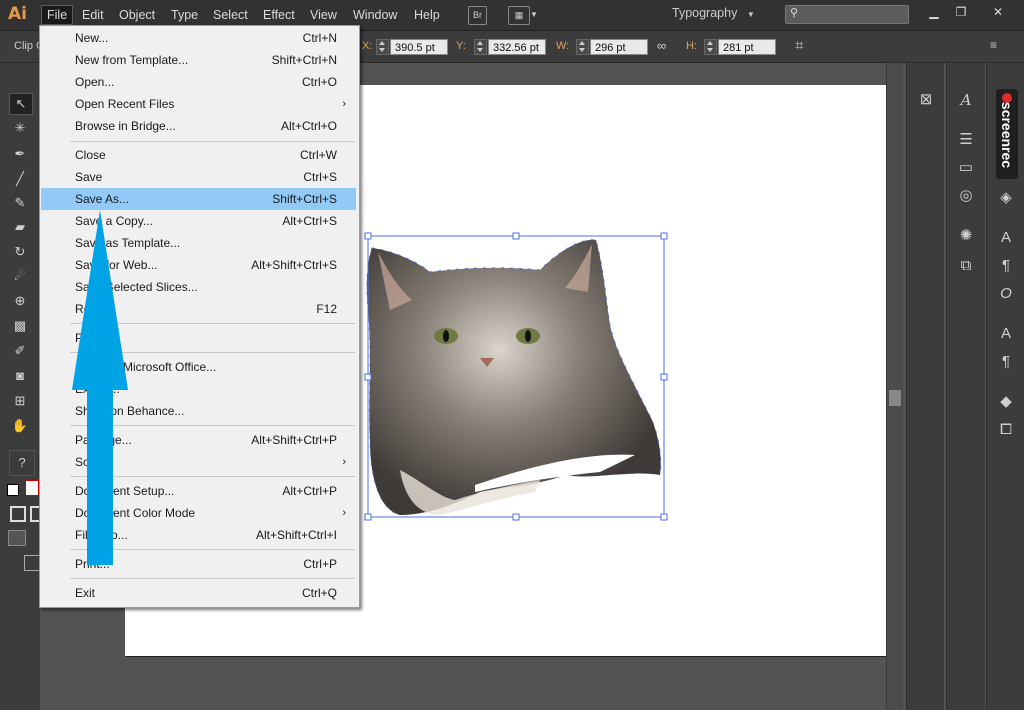 This screenshot has width=1024, height=710. What do you see at coordinates (198, 564) in the screenshot?
I see `menu-item-print: Print... Ctrl+P` at bounding box center [198, 564].